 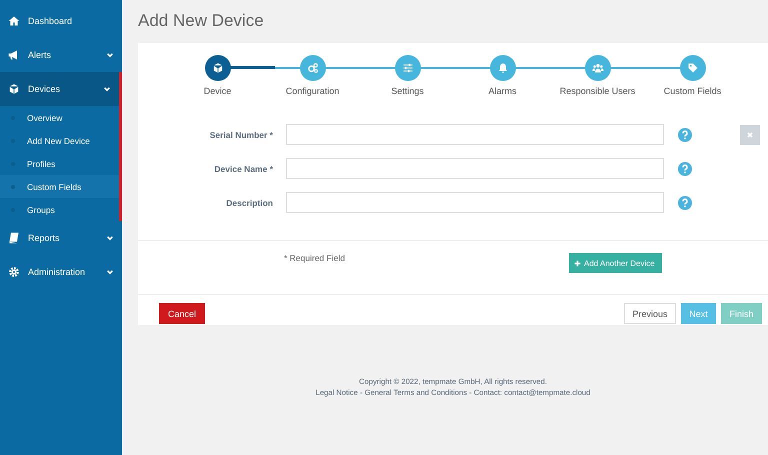 What do you see at coordinates (692, 68) in the screenshot?
I see `tag-icon` at bounding box center [692, 68].